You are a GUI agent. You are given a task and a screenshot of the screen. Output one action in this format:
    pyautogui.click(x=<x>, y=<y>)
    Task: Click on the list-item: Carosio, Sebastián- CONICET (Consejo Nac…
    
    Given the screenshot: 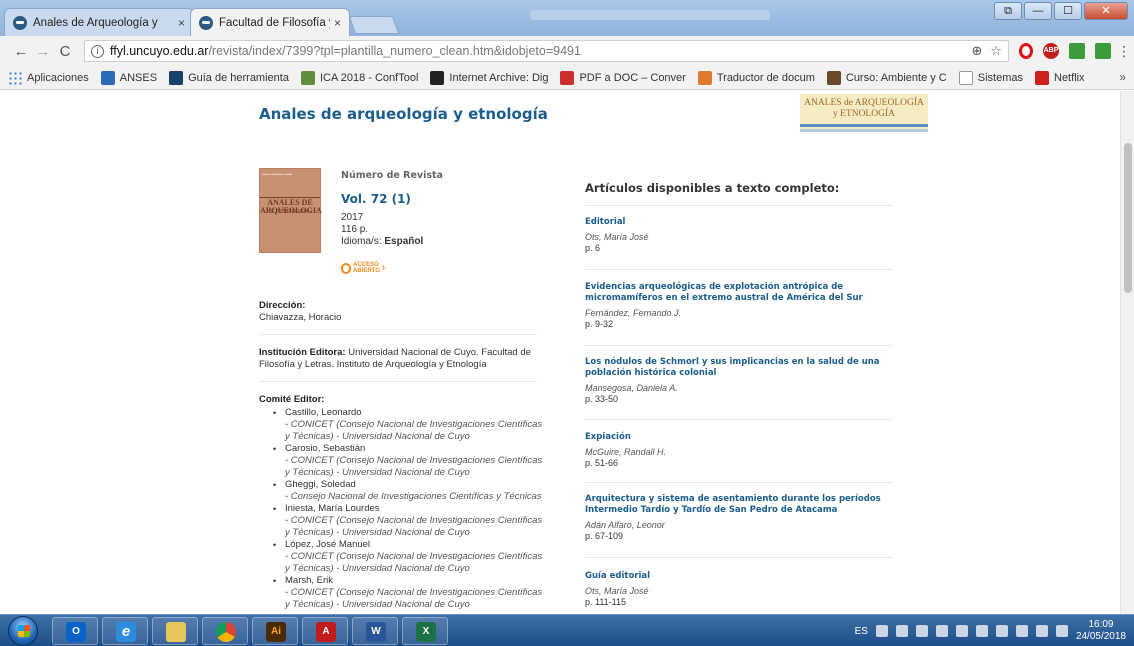 What is the action you would take?
    pyautogui.click(x=404, y=461)
    